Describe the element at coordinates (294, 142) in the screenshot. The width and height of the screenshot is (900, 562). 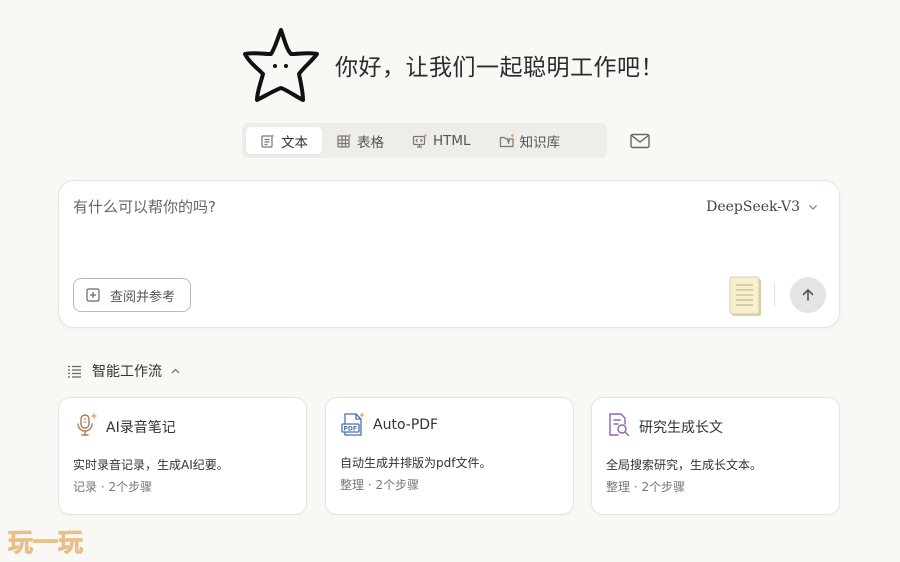
I see `tab-label: 文本` at that location.